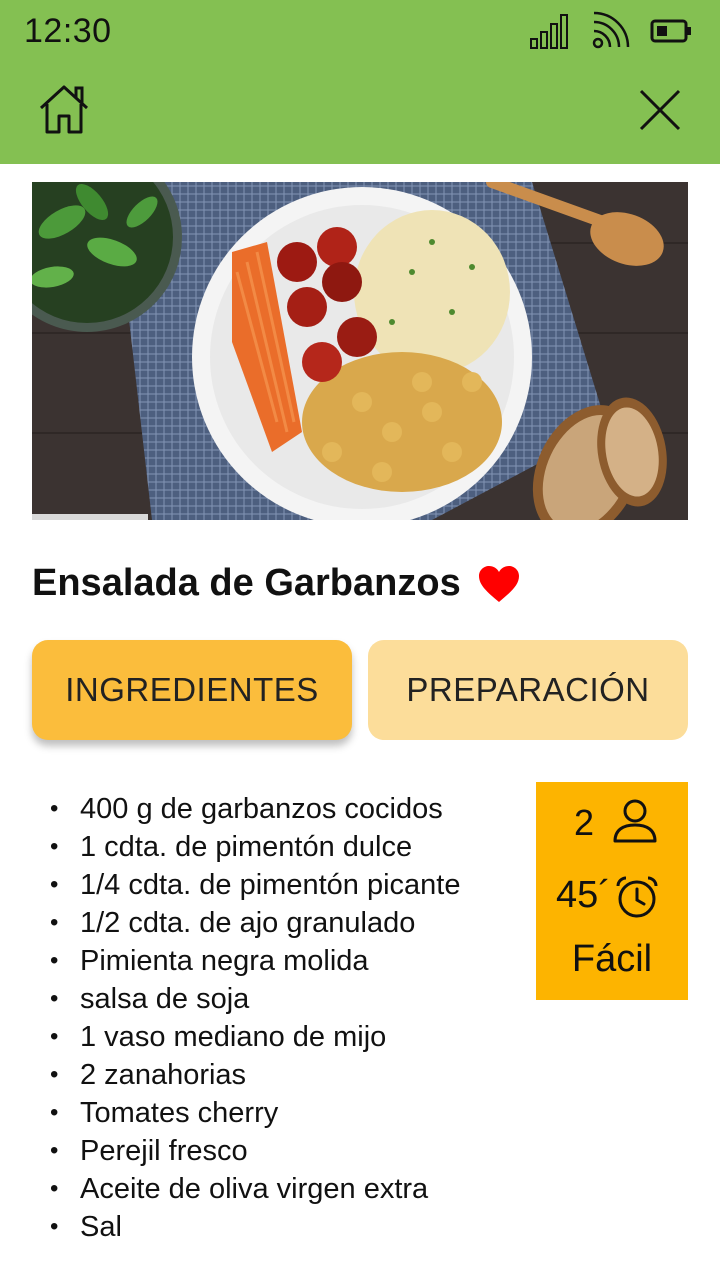 This screenshot has width=720, height=1280. Describe the element at coordinates (255, 1113) in the screenshot. I see `list-item: Tomates cherry` at that location.